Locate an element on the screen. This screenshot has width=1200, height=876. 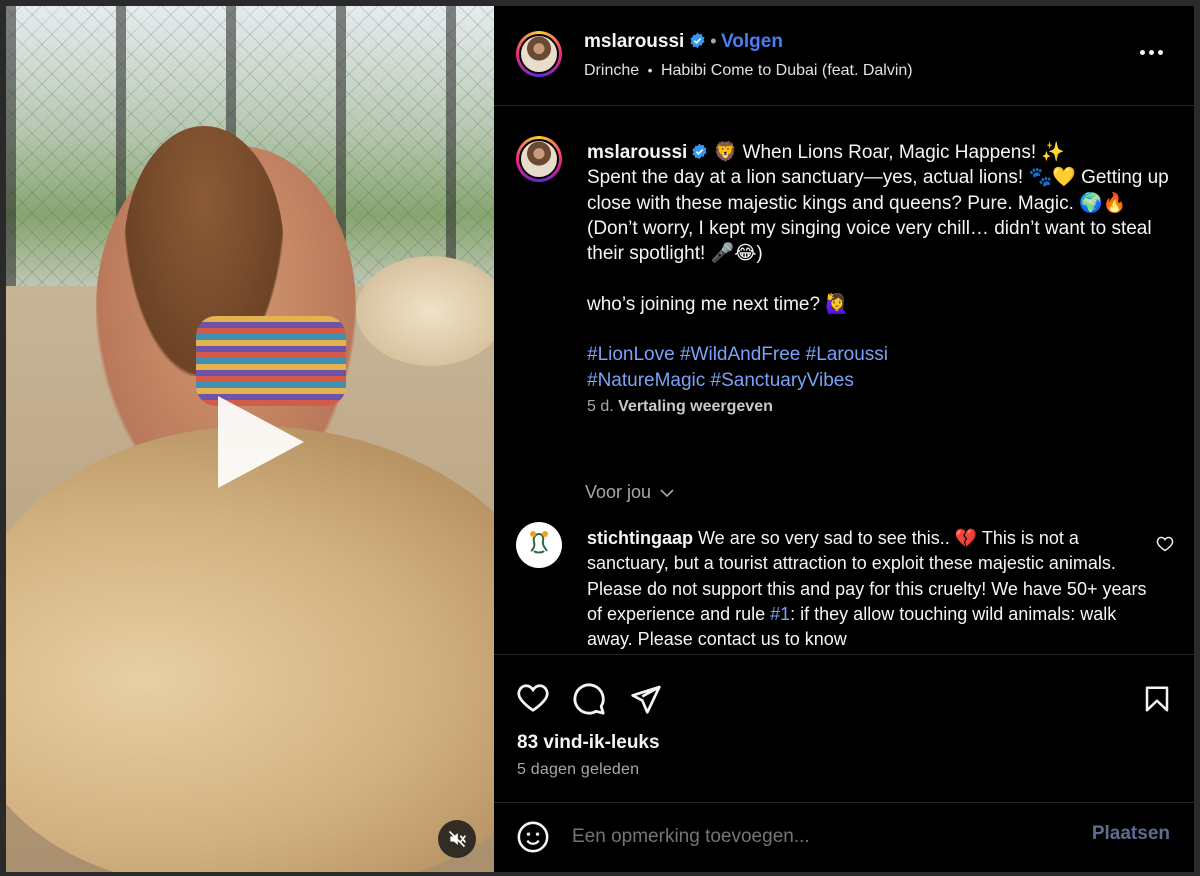
comment-hashtag: #1 is located at coordinates (780, 614).